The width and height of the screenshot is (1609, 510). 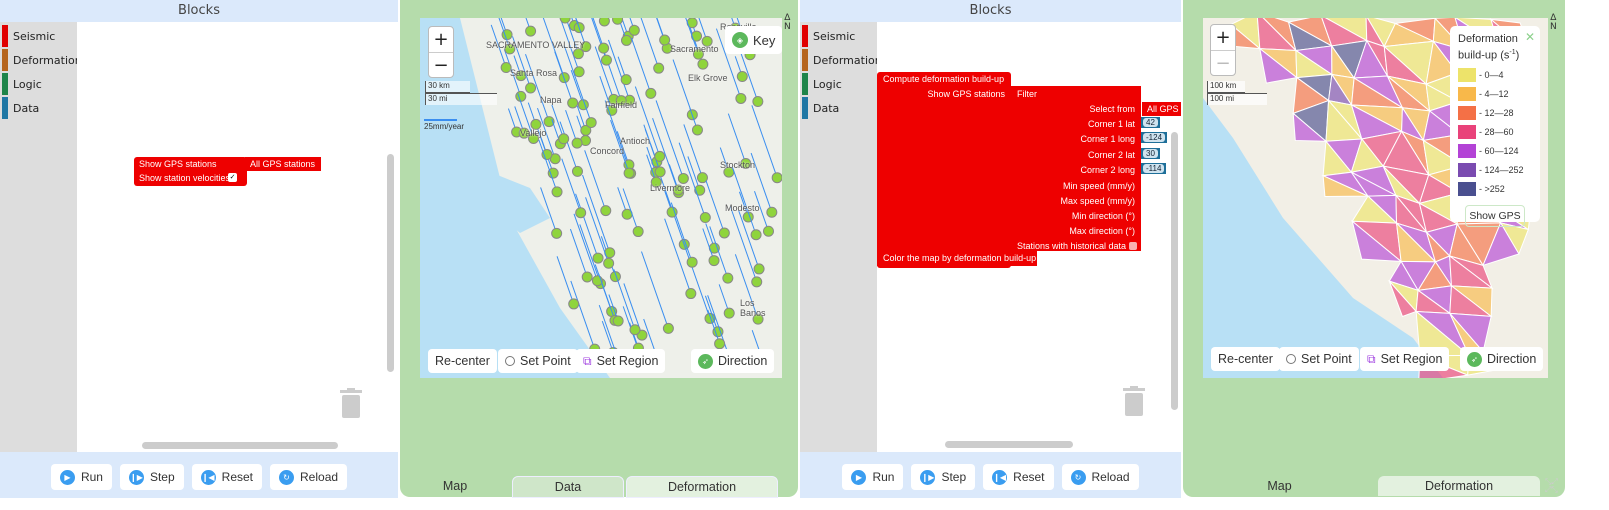 What do you see at coordinates (1154, 137) in the screenshot?
I see `corner1-long-input: -124` at bounding box center [1154, 137].